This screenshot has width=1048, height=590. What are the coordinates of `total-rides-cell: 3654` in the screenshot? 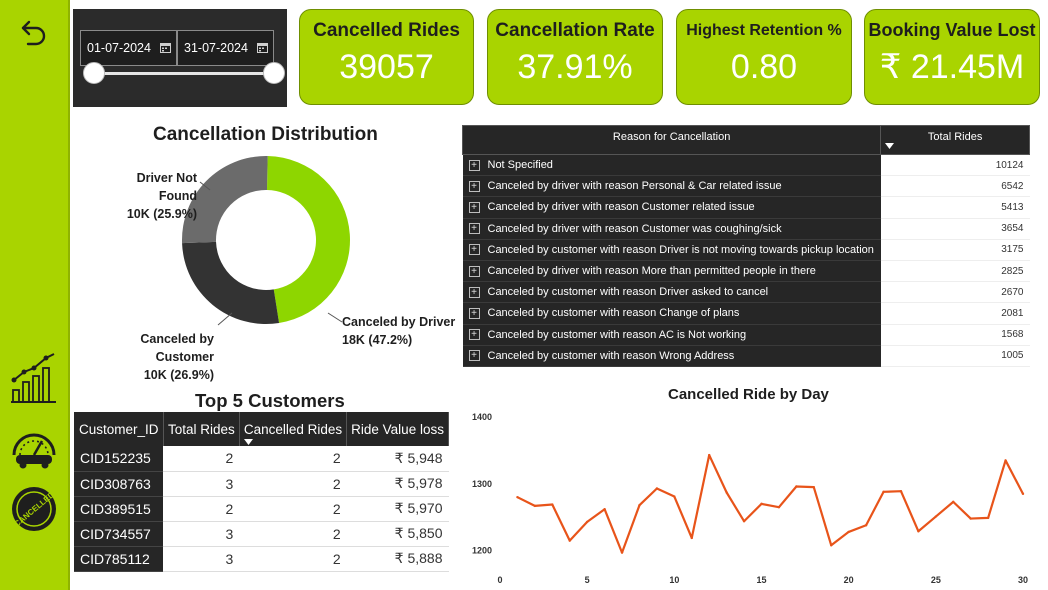 It's located at (955, 229).